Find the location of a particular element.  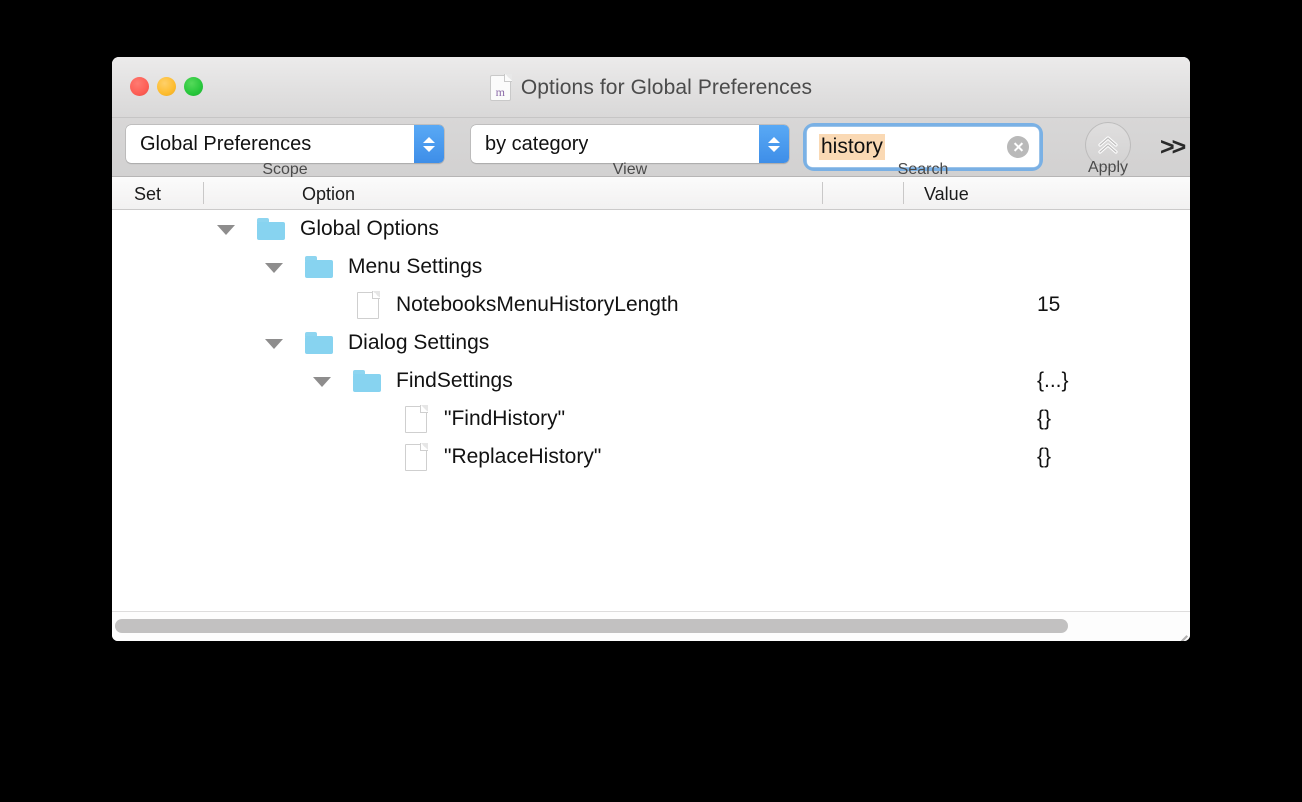

tree-row-label: "ReplaceHistory" is located at coordinates (523, 456).